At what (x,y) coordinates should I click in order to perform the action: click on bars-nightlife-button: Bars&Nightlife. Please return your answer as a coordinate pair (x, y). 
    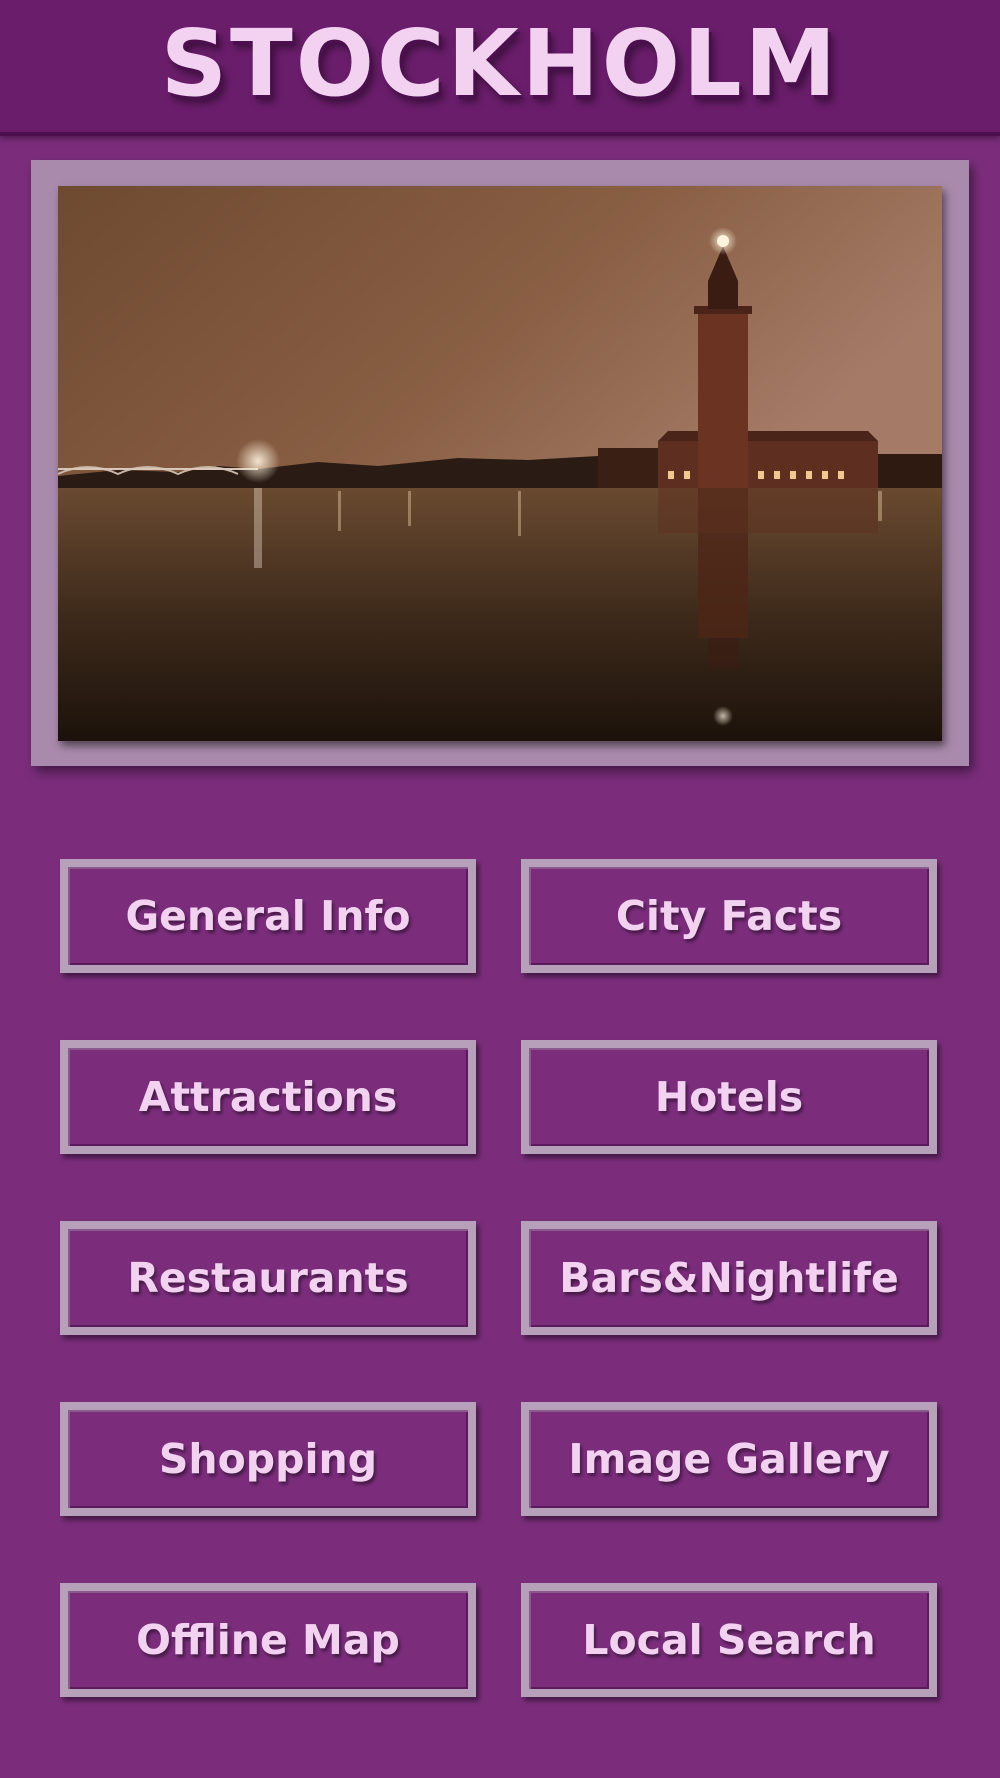
    Looking at the image, I should click on (729, 1278).